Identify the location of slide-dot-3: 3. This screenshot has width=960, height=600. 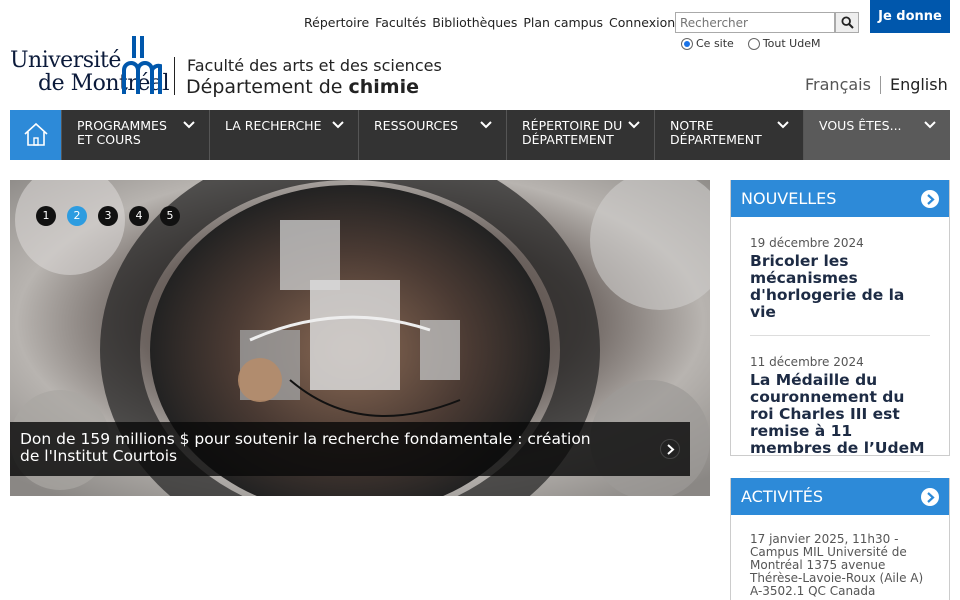
(108, 216).